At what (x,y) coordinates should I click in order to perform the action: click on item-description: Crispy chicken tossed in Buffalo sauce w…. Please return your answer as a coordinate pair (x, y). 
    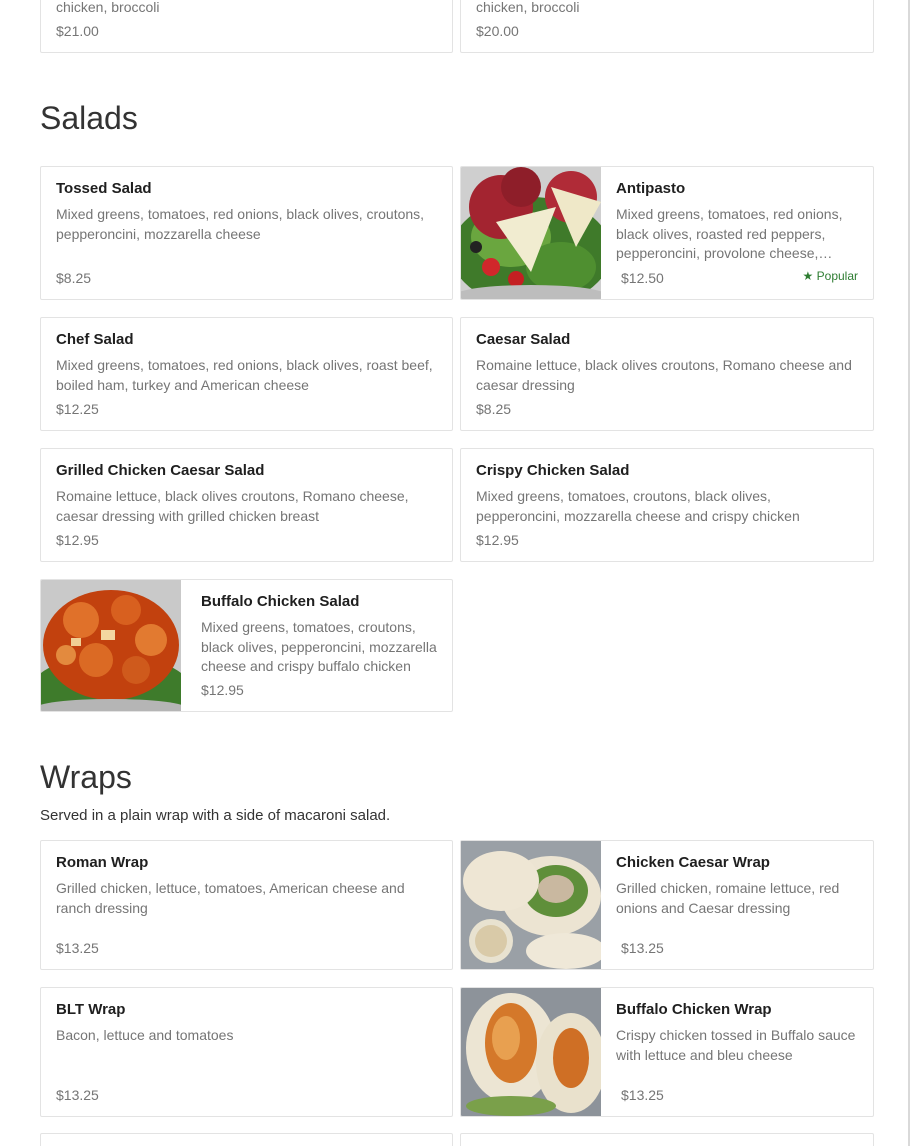
    Looking at the image, I should click on (736, 1045).